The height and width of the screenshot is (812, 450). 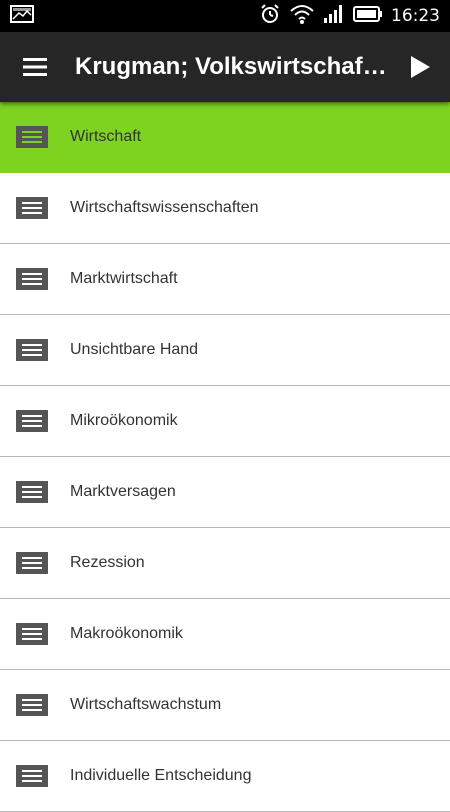 I want to click on battery-icon, so click(x=368, y=16).